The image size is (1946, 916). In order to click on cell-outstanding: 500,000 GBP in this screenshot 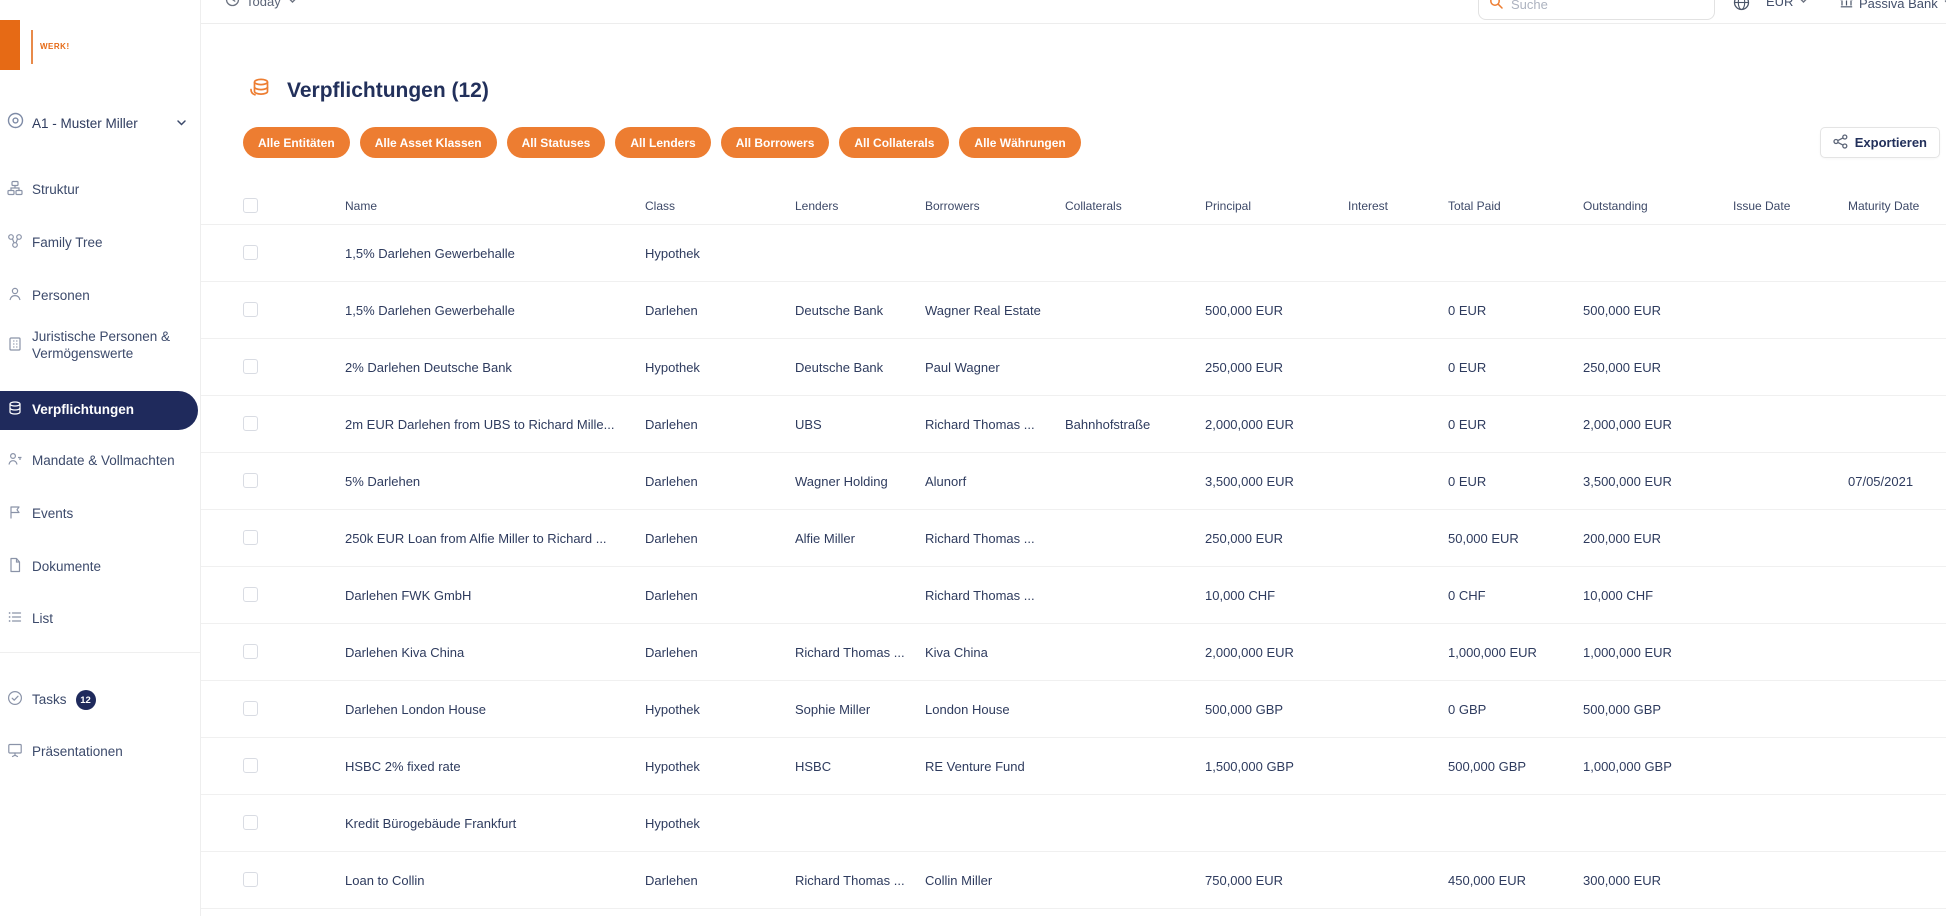, I will do `click(1622, 709)`.